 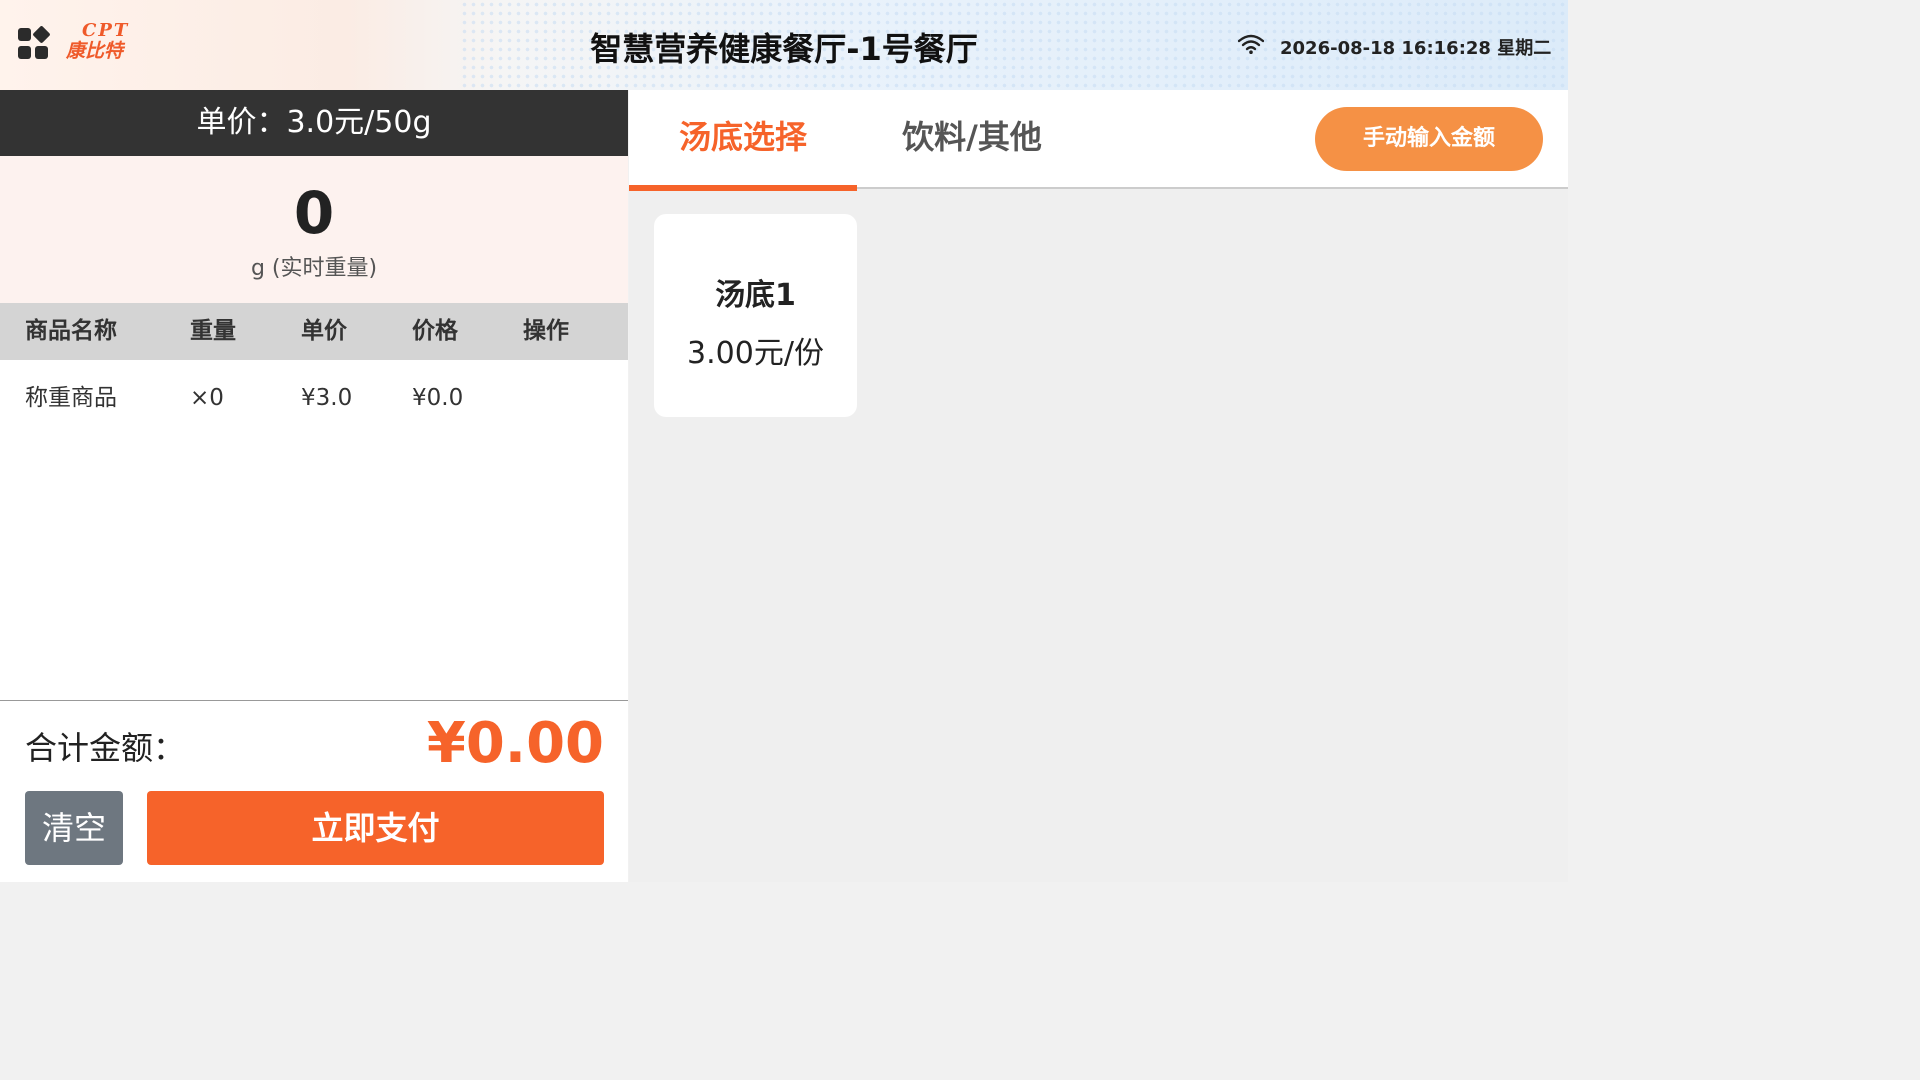 I want to click on item-unit-price: ¥3.0, so click(x=327, y=398).